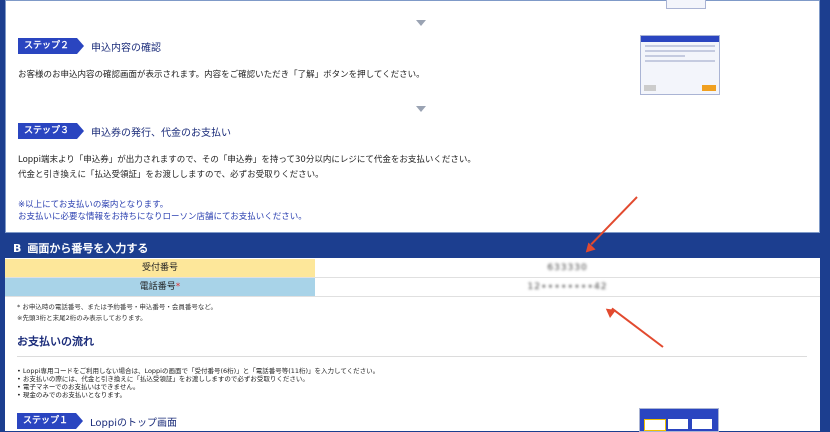  What do you see at coordinates (162, 217) in the screenshot?
I see `notice-line-2: お支払いに必要な情報をお持ちになりローソン店舗にてお支払いください。` at bounding box center [162, 217].